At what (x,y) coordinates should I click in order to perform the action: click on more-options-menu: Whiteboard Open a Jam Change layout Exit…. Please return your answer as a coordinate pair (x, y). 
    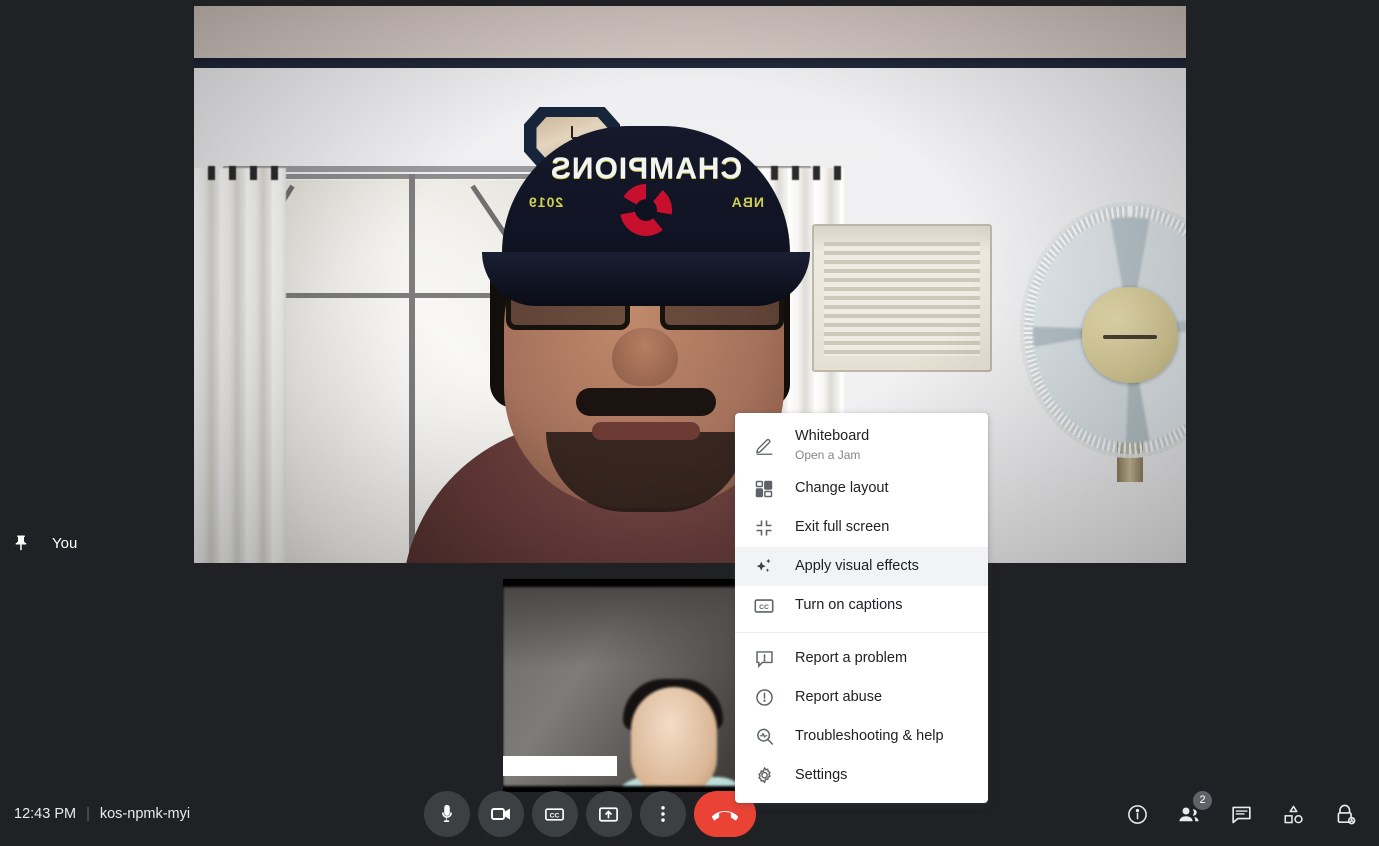
    Looking at the image, I should click on (861, 608).